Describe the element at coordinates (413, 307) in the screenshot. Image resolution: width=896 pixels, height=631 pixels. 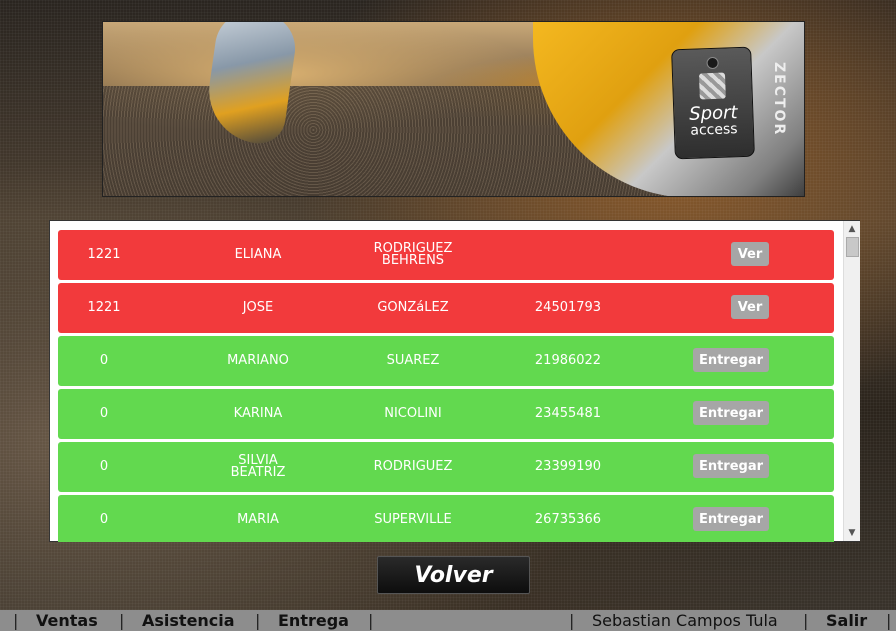
I see `row-last-name: GONZáLEZ` at that location.